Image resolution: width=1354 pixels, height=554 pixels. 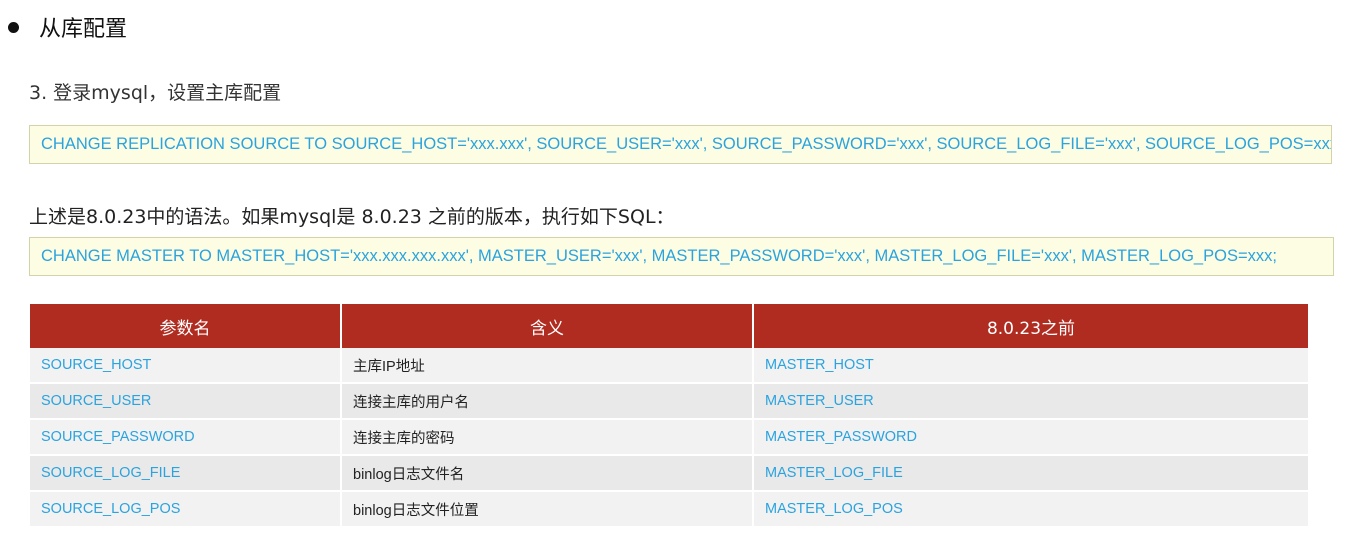 I want to click on section-title: 从库配置, so click(x=83, y=29).